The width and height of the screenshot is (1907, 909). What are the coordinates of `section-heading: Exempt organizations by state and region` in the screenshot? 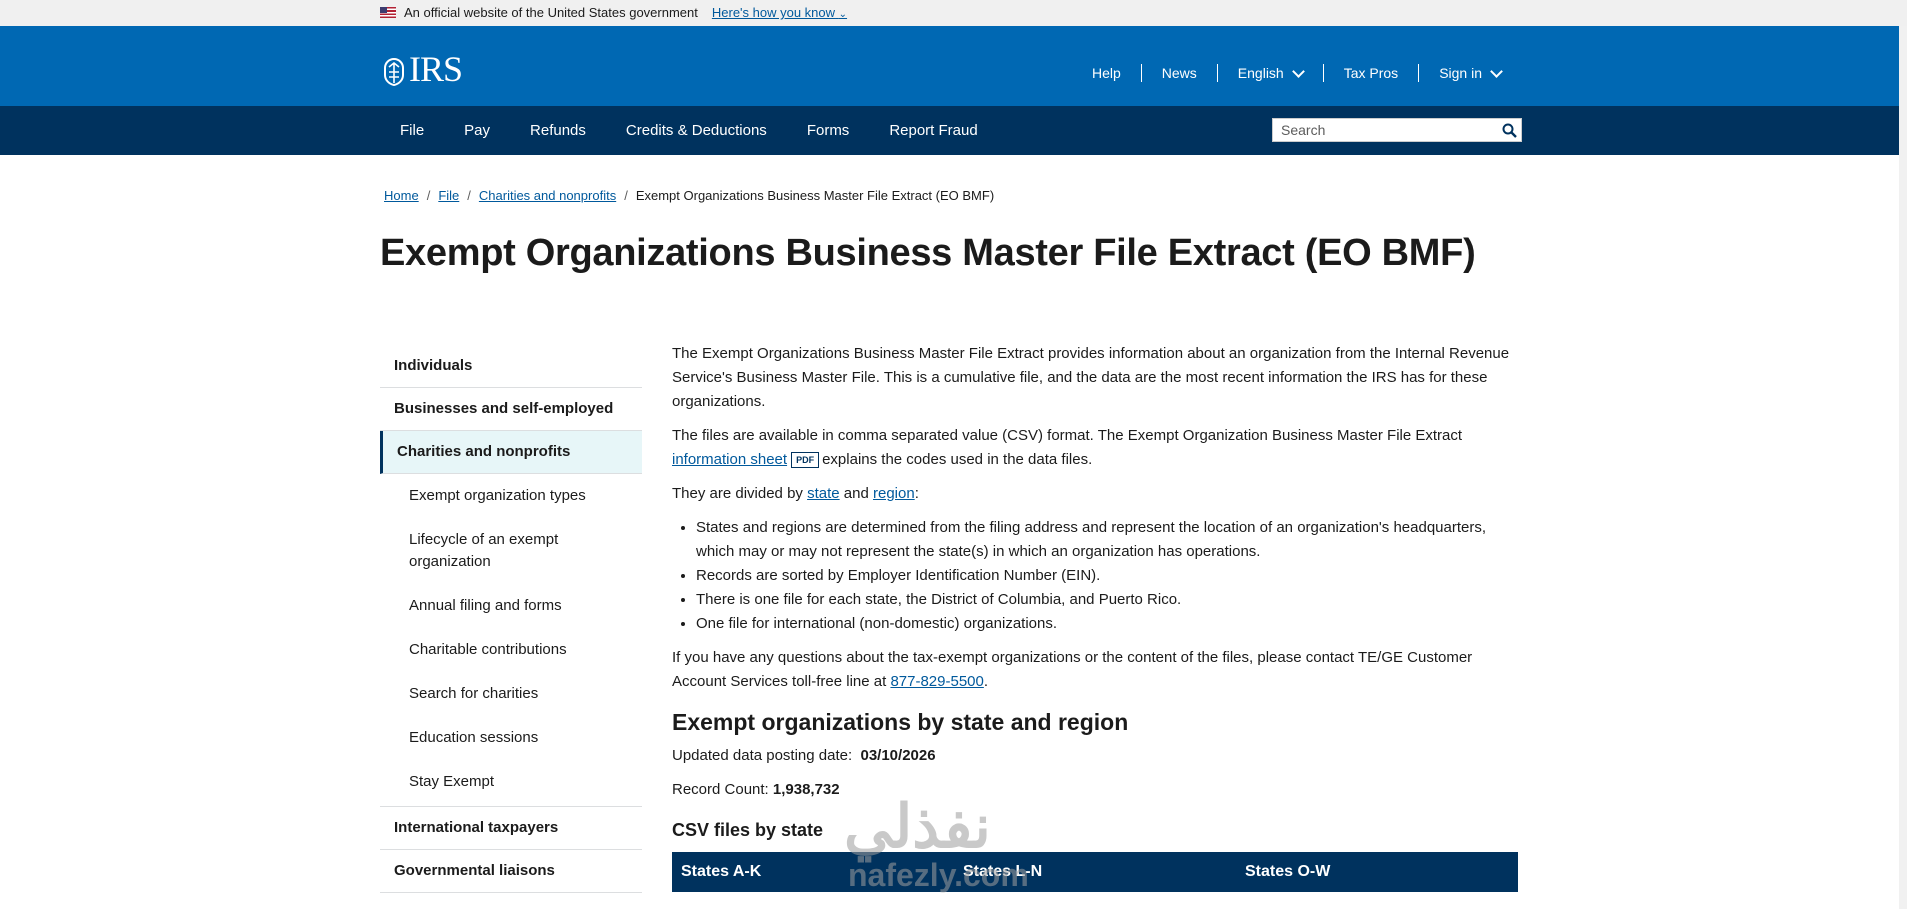 It's located at (900, 722).